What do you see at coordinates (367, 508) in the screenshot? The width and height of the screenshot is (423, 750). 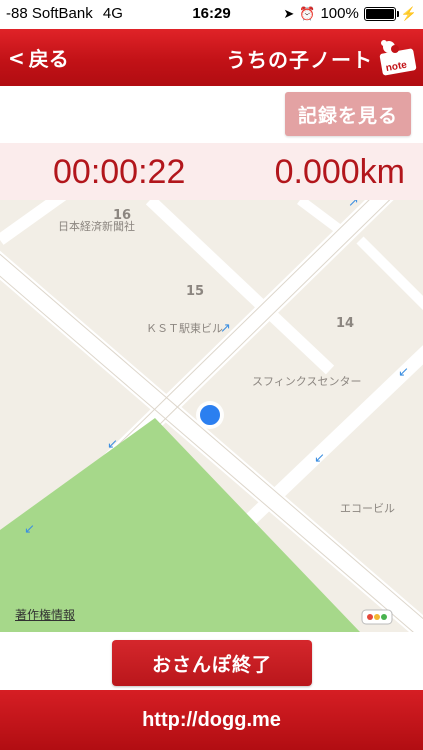 I see `eco-label: エコービル` at bounding box center [367, 508].